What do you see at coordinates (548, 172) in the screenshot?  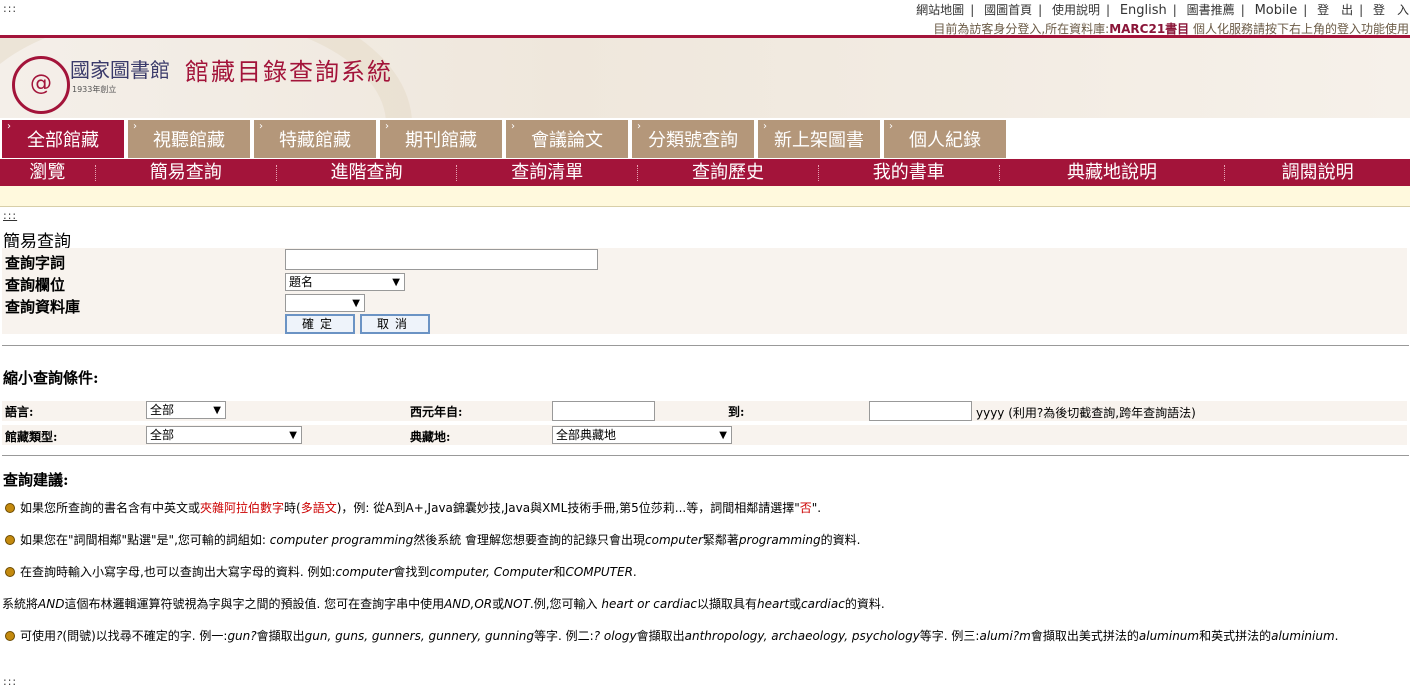 I see `subnav-search-list: 查詢清單` at bounding box center [548, 172].